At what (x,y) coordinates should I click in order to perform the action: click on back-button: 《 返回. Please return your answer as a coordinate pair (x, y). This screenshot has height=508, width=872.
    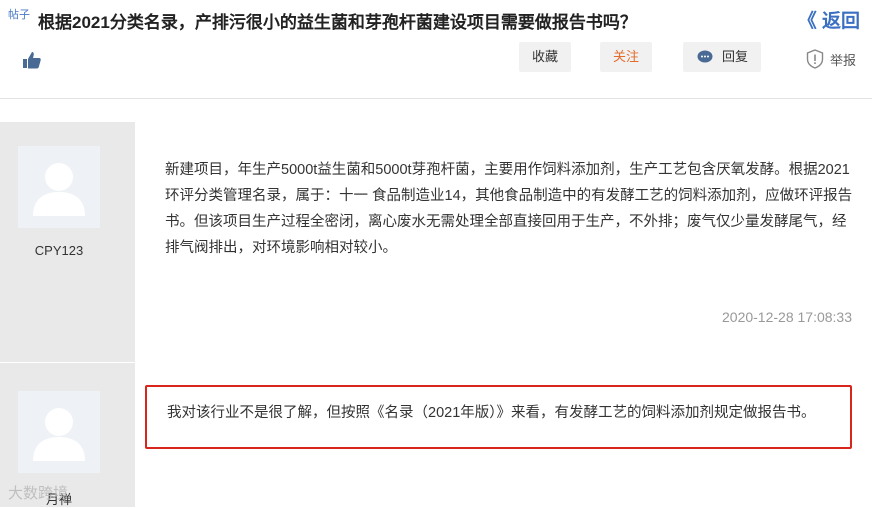
    Looking at the image, I should click on (829, 19).